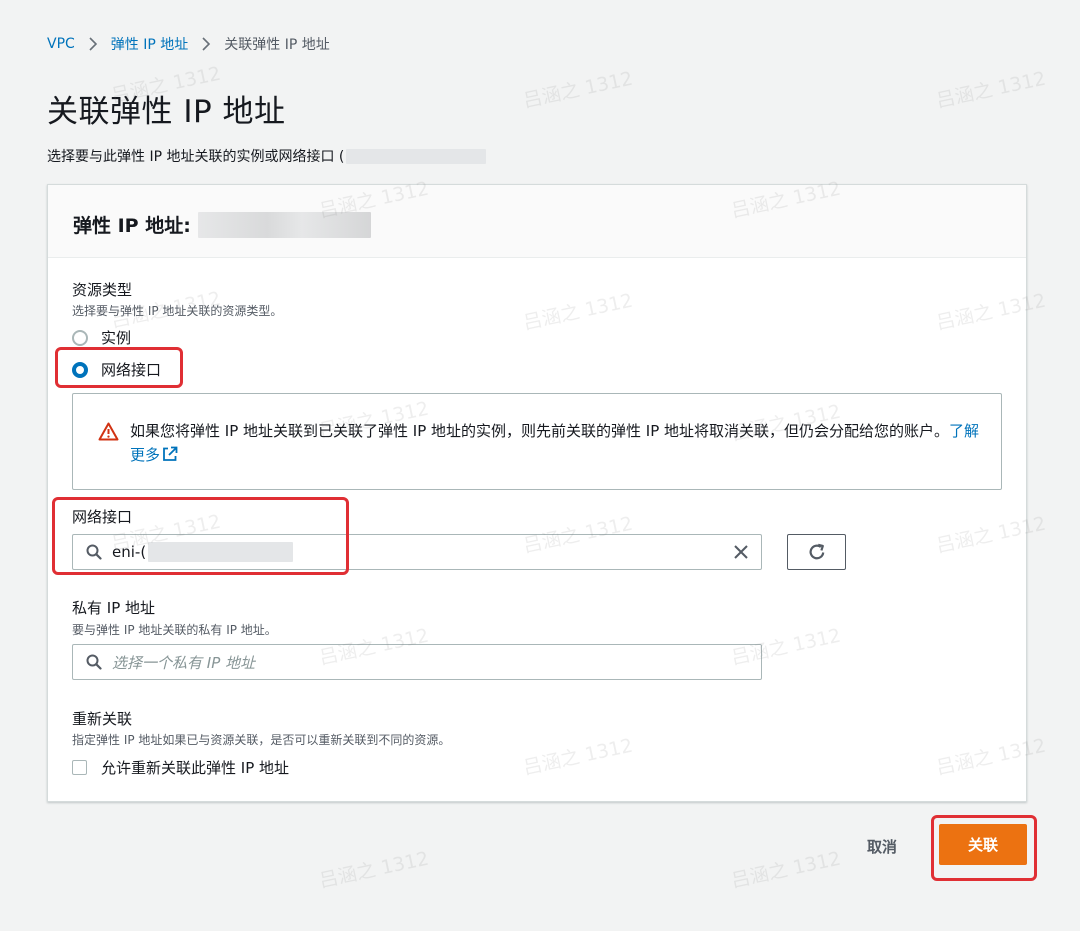  I want to click on page-title: 关联弹性 IP 地址, so click(166, 112).